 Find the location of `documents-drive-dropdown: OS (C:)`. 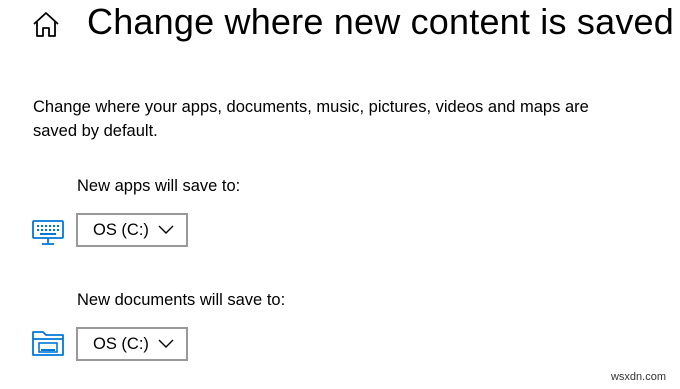

documents-drive-dropdown: OS (C:) is located at coordinates (132, 344).